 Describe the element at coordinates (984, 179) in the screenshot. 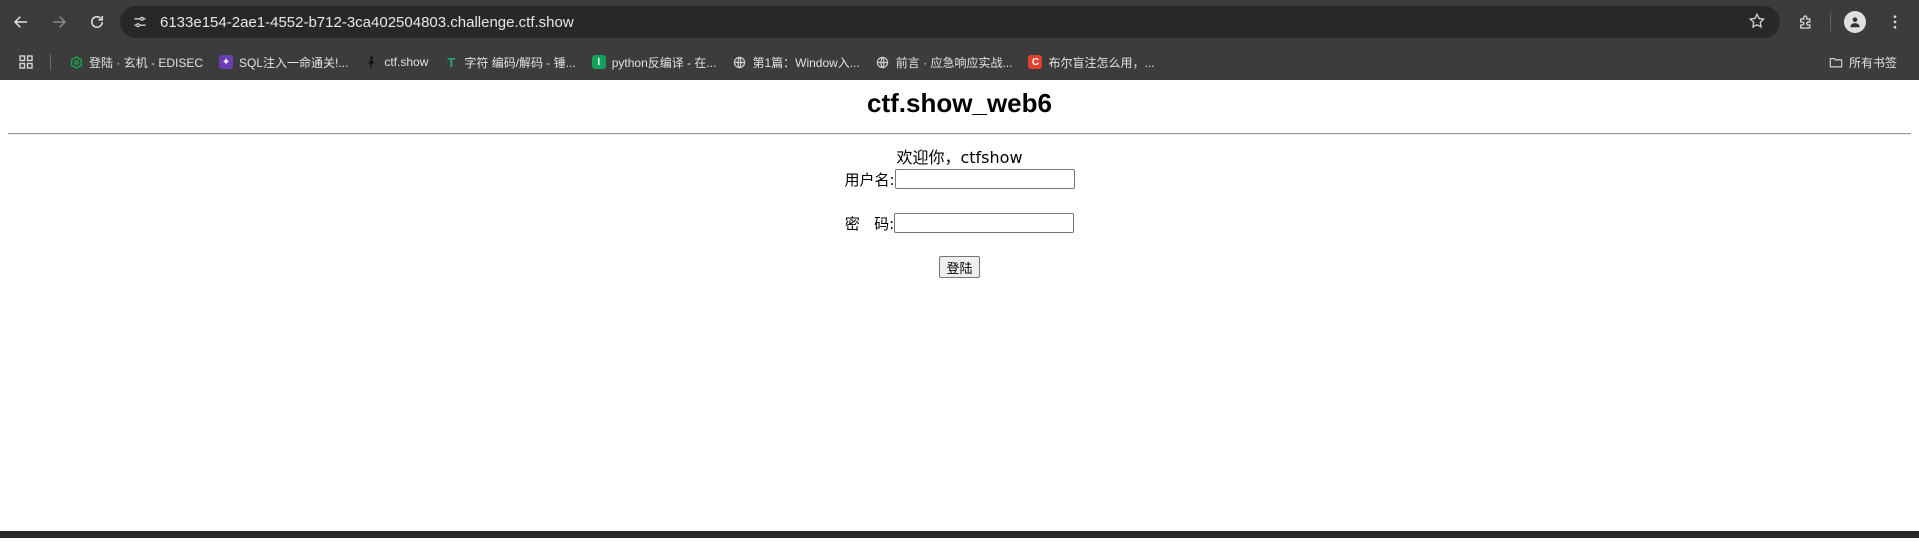

I see `username-input` at that location.